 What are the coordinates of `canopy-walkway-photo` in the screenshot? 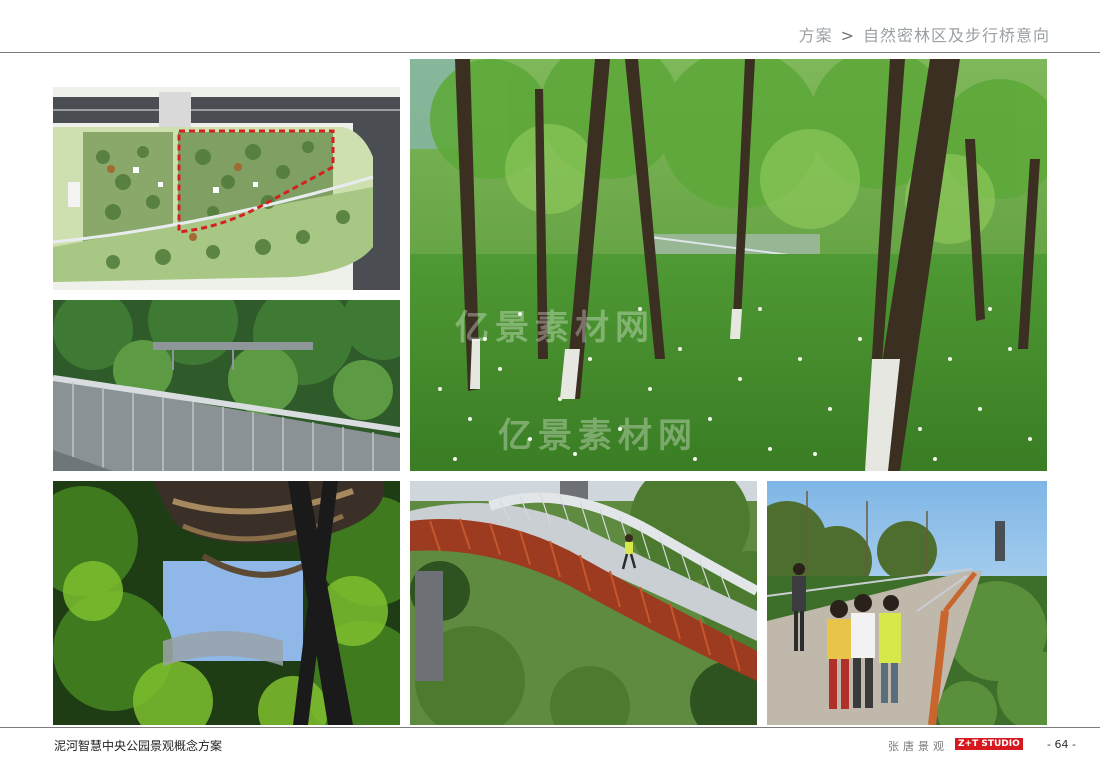 It's located at (226, 385).